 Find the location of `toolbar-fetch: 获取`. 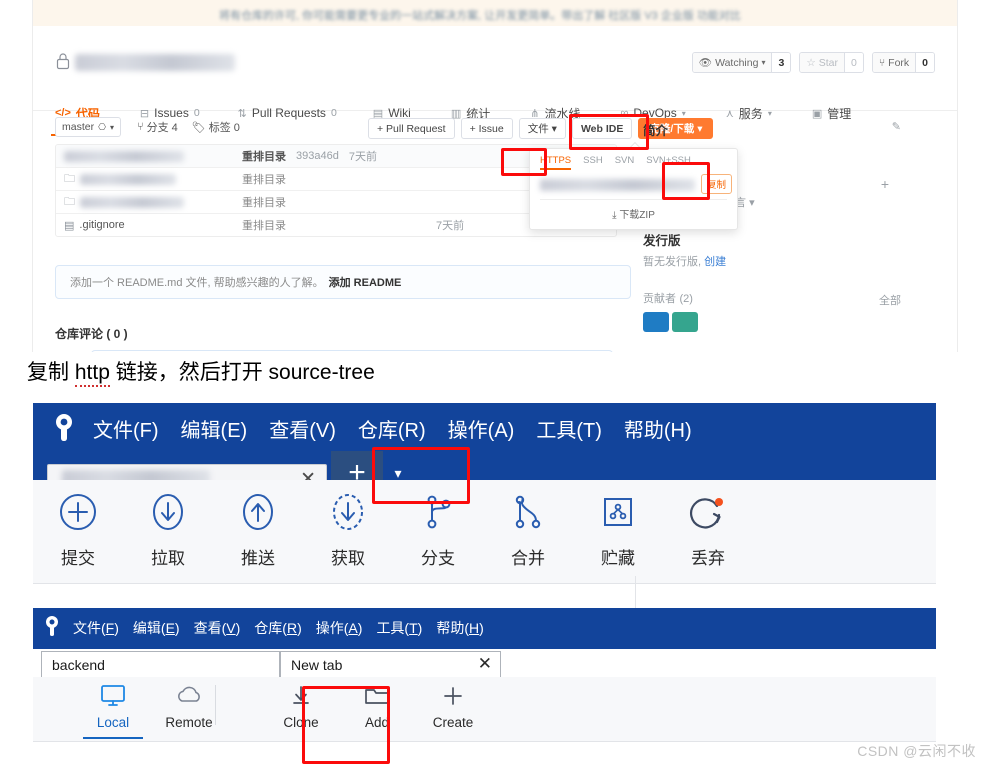

toolbar-fetch: 获取 is located at coordinates (348, 528).